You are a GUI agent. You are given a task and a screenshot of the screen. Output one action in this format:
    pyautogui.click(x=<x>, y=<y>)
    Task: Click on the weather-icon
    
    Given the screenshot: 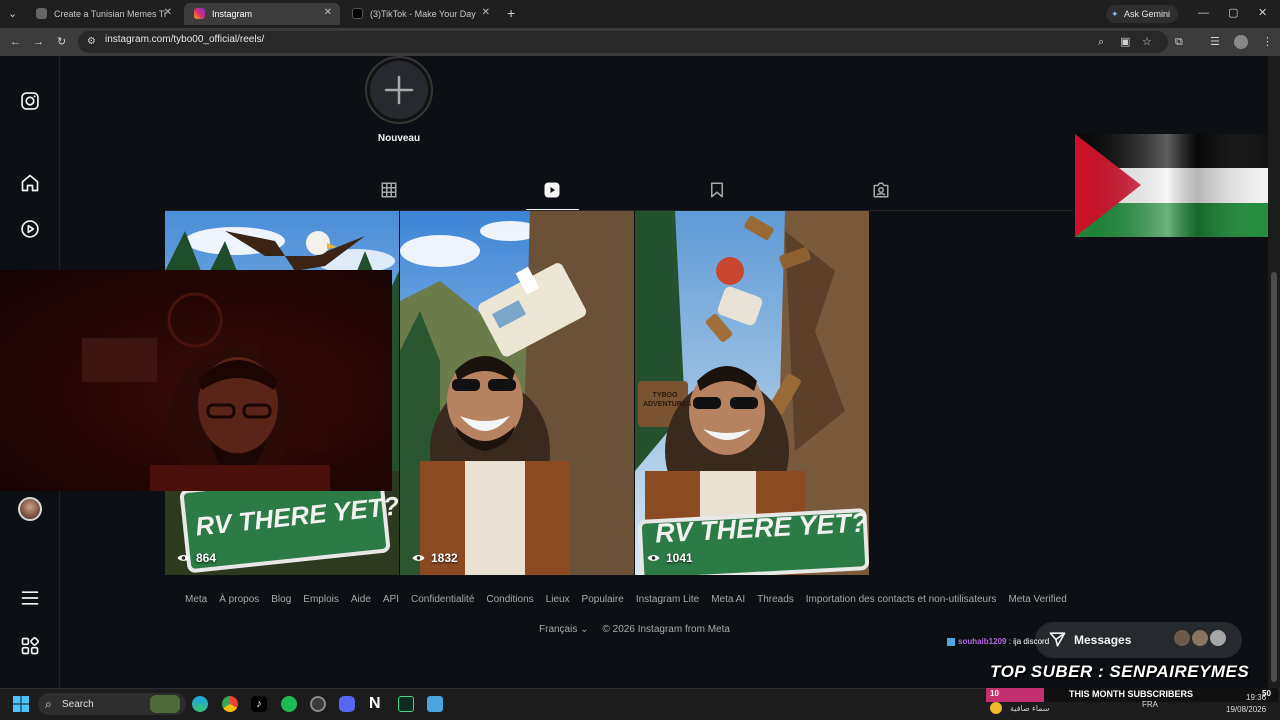 What is the action you would take?
    pyautogui.click(x=996, y=708)
    